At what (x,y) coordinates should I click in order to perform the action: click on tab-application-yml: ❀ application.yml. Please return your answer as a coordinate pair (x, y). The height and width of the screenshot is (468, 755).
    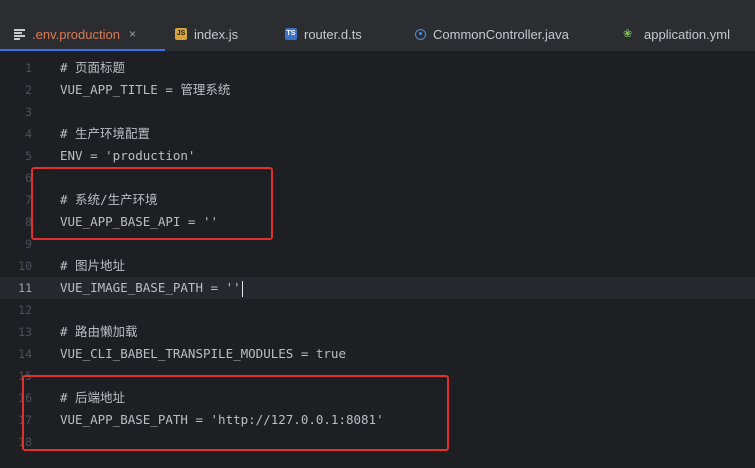
    Looking at the image, I should click on (684, 34).